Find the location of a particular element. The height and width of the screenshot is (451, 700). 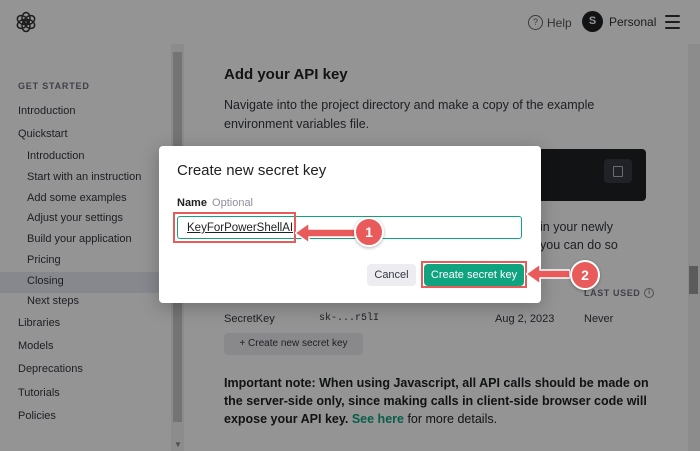

optional-label: Optional is located at coordinates (233, 203).